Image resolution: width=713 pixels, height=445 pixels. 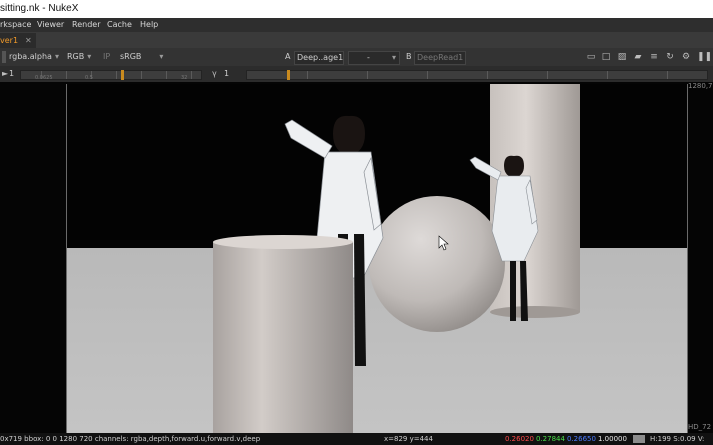 What do you see at coordinates (670, 57) in the screenshot?
I see `refresh-icon: ↻` at bounding box center [670, 57].